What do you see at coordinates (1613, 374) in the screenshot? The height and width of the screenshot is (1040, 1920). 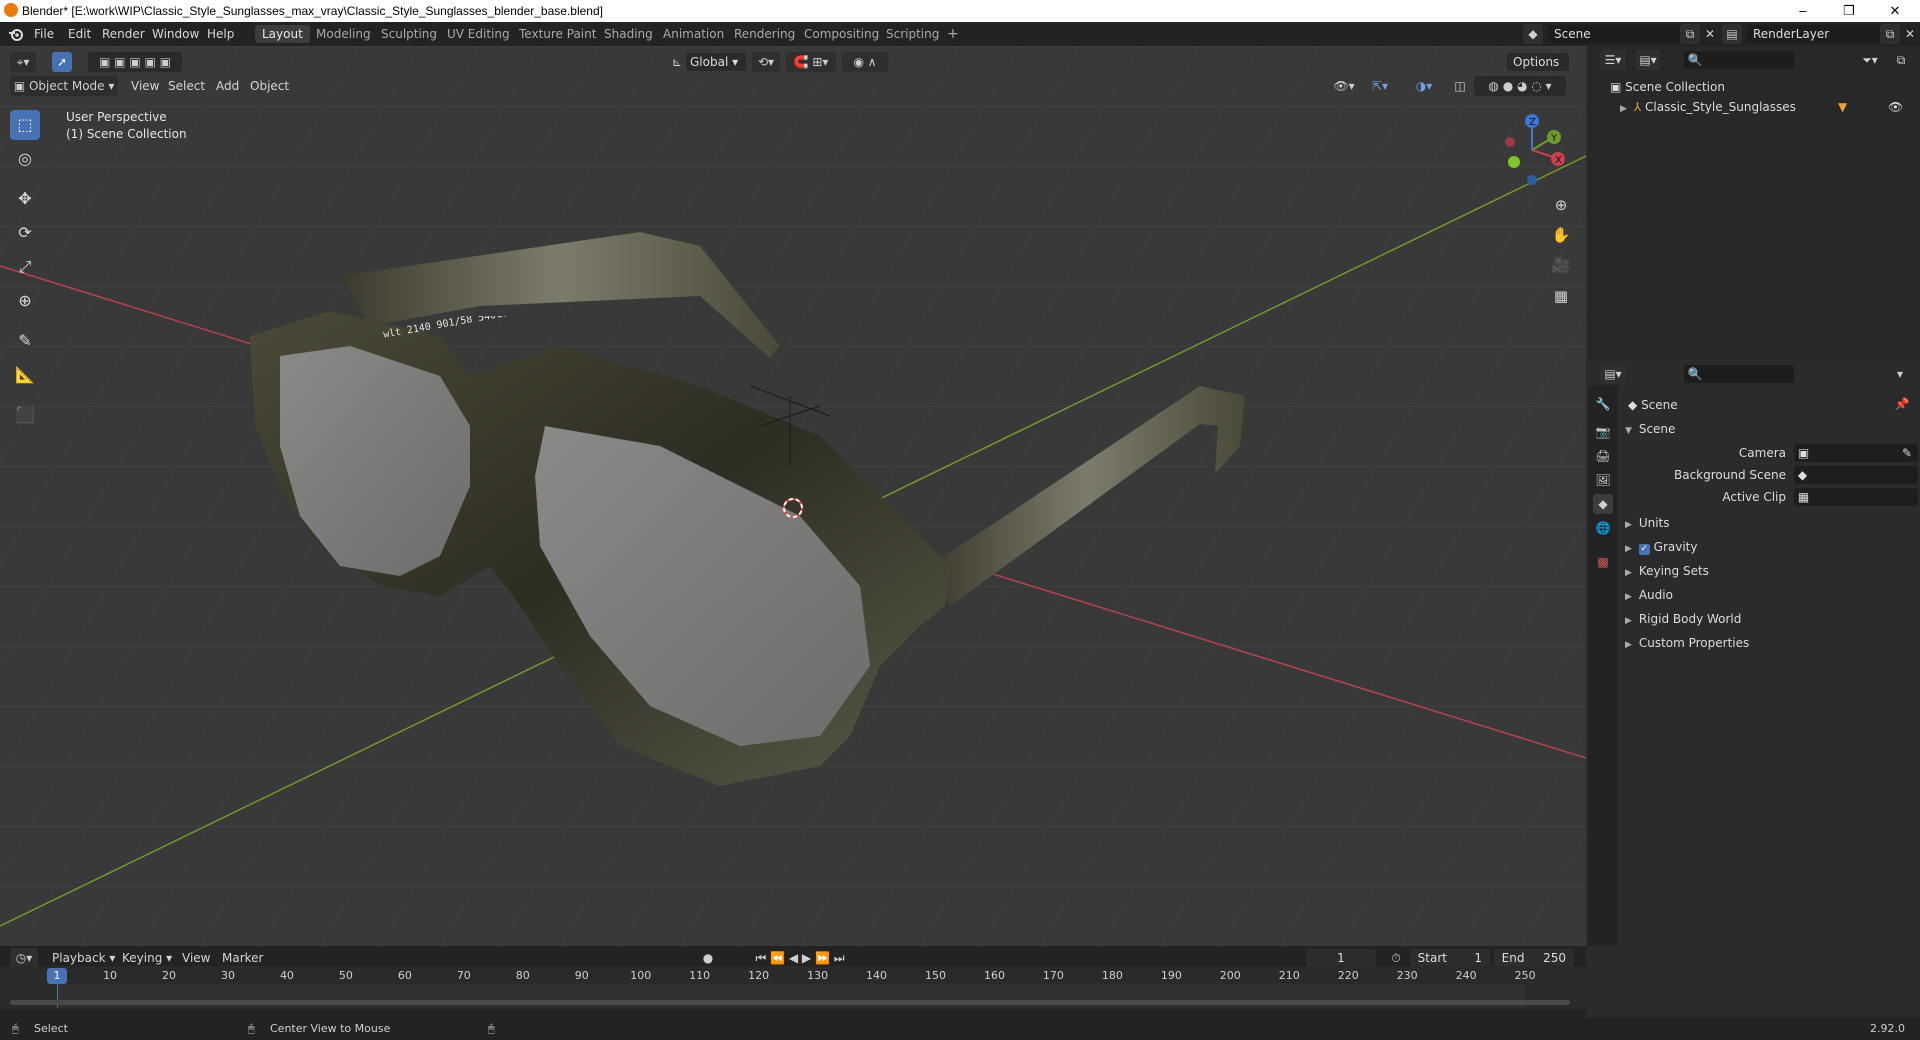 I see `properties-editor-type-icon: ▤▾` at bounding box center [1613, 374].